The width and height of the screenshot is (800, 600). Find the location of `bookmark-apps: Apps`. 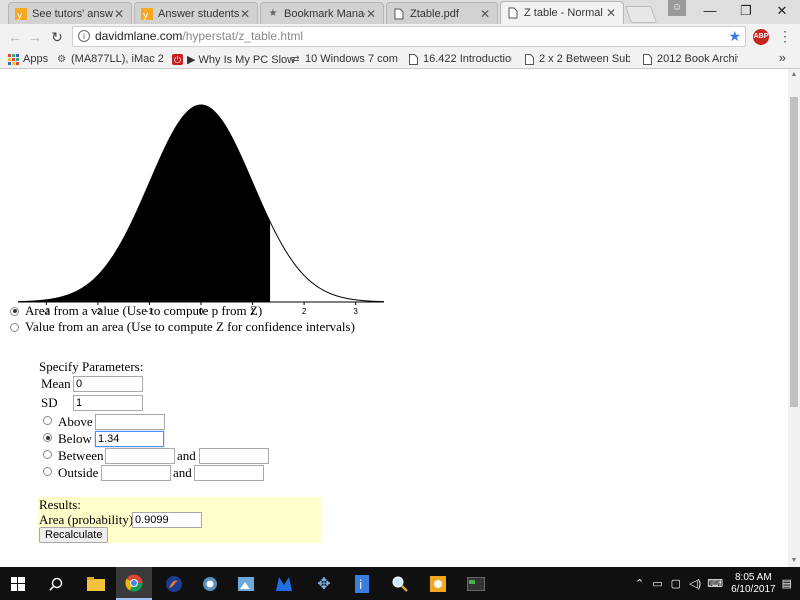

bookmark-apps: Apps is located at coordinates (28, 59).